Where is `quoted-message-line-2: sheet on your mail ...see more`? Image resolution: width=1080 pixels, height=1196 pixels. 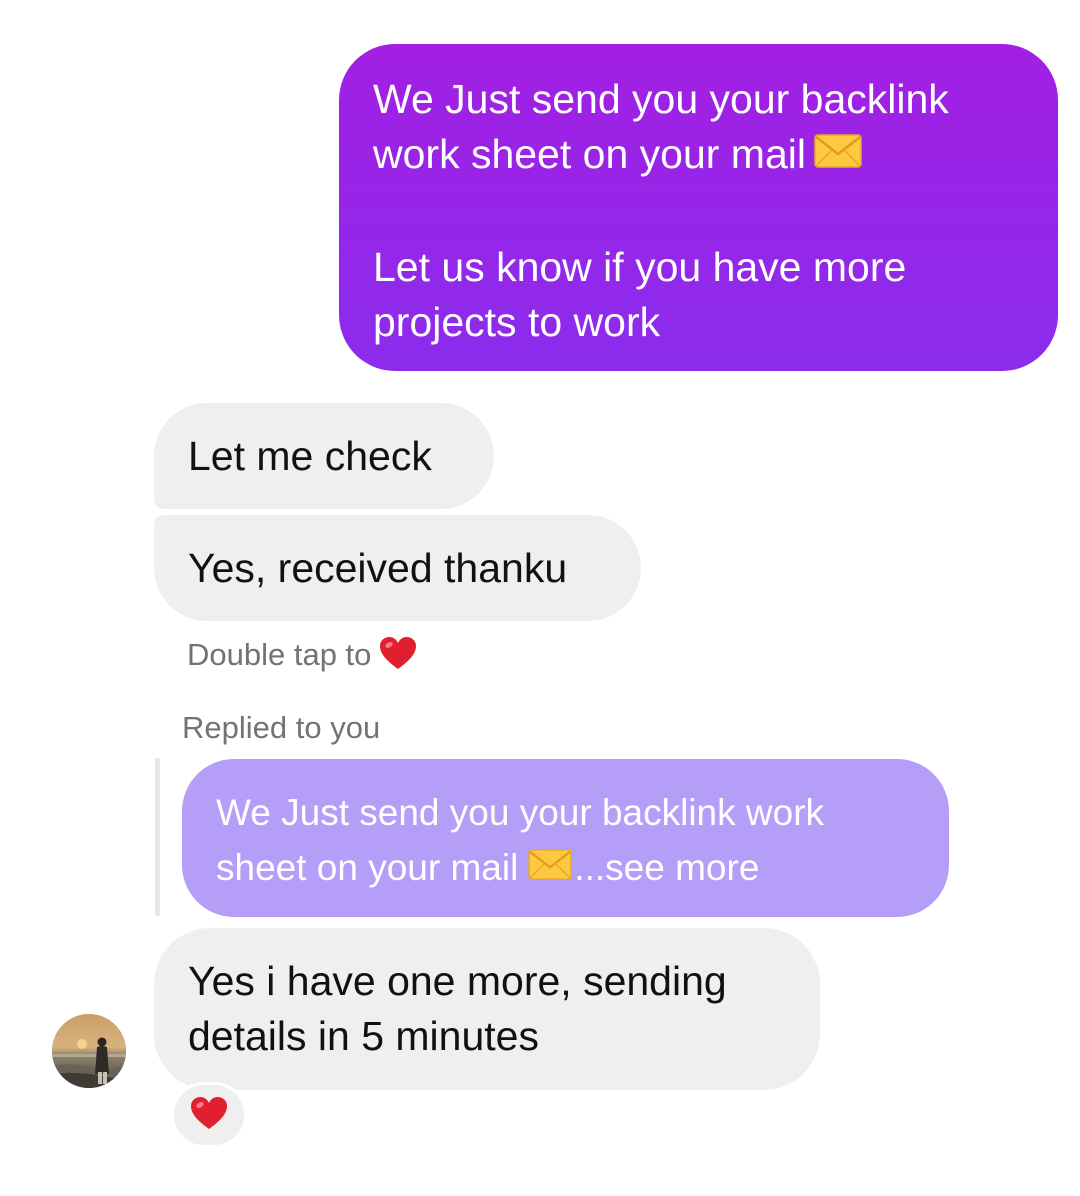
quoted-message-line-2: sheet on your mail ...see more is located at coordinates (565, 869).